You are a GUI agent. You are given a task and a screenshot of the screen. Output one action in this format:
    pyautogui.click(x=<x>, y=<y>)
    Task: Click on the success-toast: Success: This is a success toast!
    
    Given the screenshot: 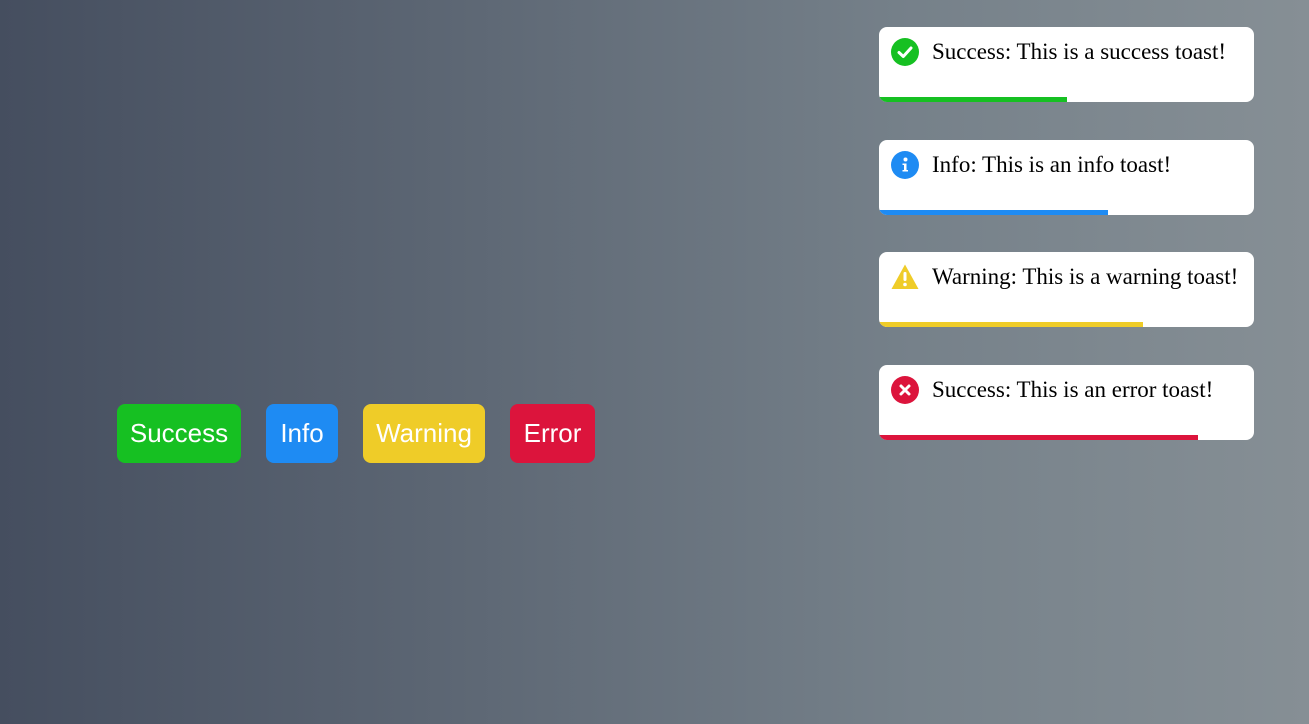 What is the action you would take?
    pyautogui.click(x=1066, y=64)
    